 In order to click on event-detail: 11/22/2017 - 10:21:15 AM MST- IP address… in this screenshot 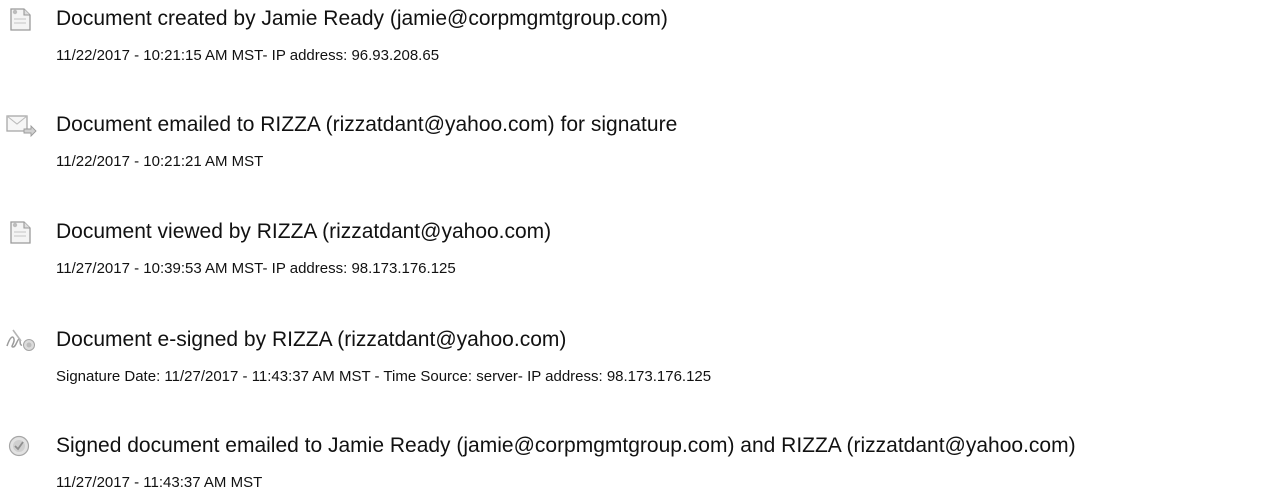, I will do `click(248, 55)`.